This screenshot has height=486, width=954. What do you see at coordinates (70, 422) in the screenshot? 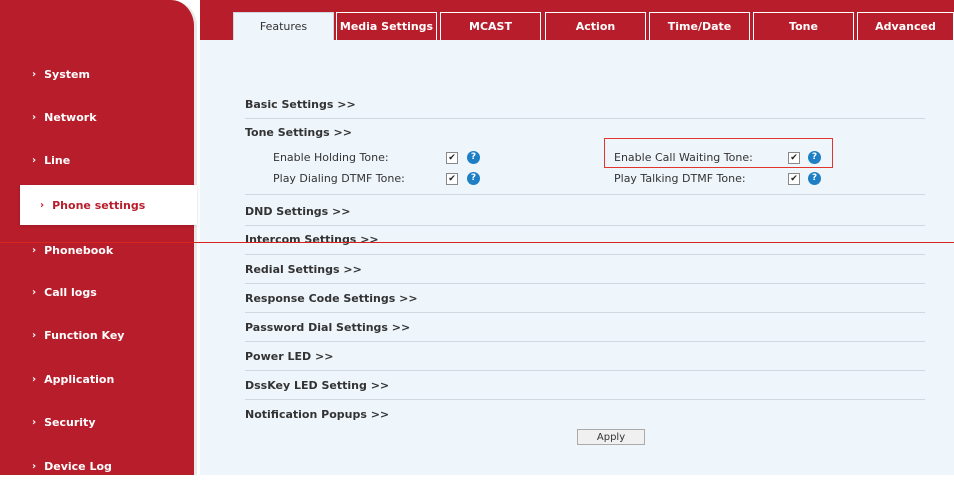
I see `sidebar-item-label: Security` at bounding box center [70, 422].